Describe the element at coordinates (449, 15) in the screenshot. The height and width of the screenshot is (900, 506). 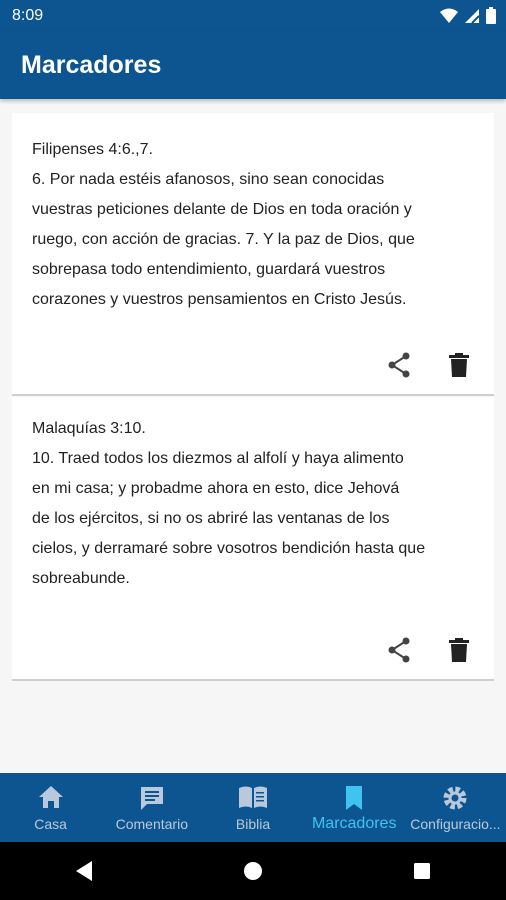
I see `wifi-icon` at that location.